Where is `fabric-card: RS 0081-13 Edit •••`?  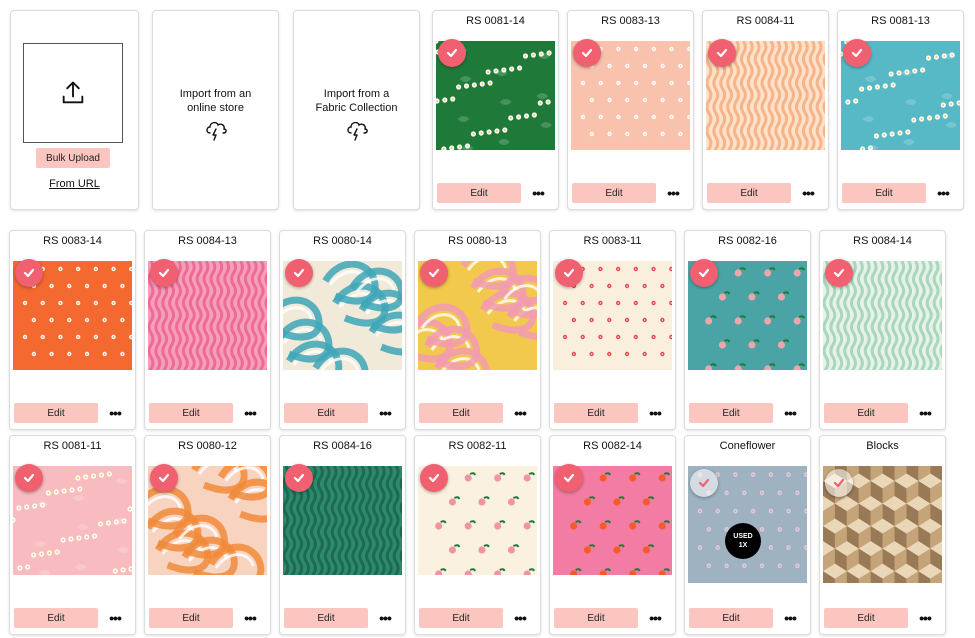
fabric-card: RS 0081-13 Edit ••• is located at coordinates (900, 110).